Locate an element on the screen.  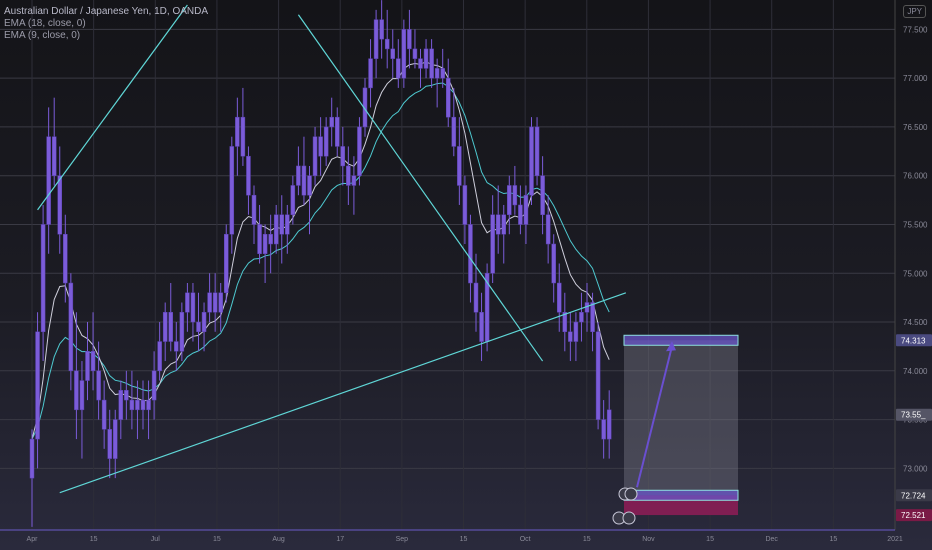
time-tick-label: Oct is located at coordinates (525, 539).